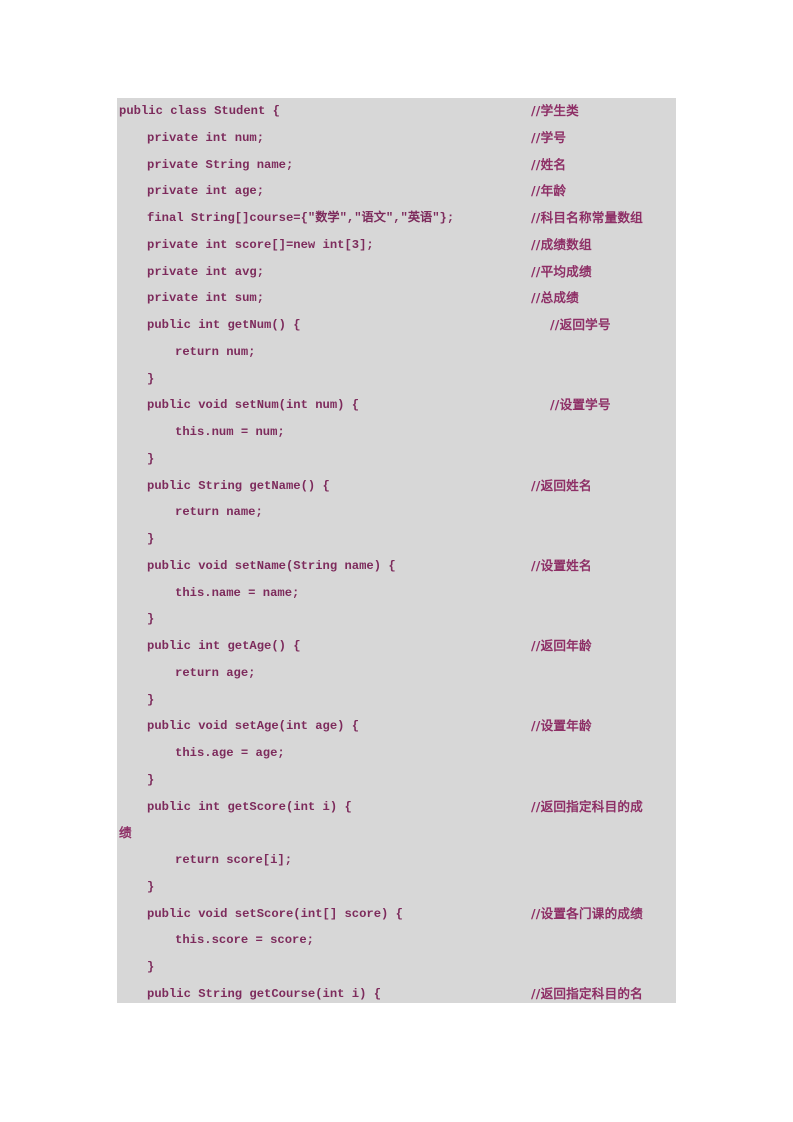 This screenshot has width=793, height=1122. Describe the element at coordinates (561, 565) in the screenshot. I see `code-comment: //设置姓名` at that location.